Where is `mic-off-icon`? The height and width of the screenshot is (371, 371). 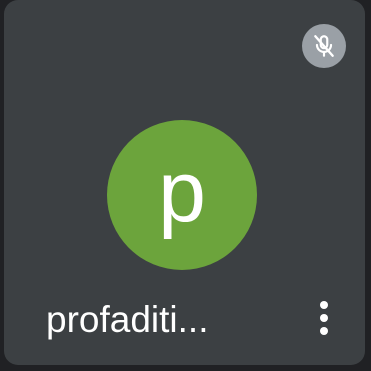
mic-off-icon is located at coordinates (324, 46).